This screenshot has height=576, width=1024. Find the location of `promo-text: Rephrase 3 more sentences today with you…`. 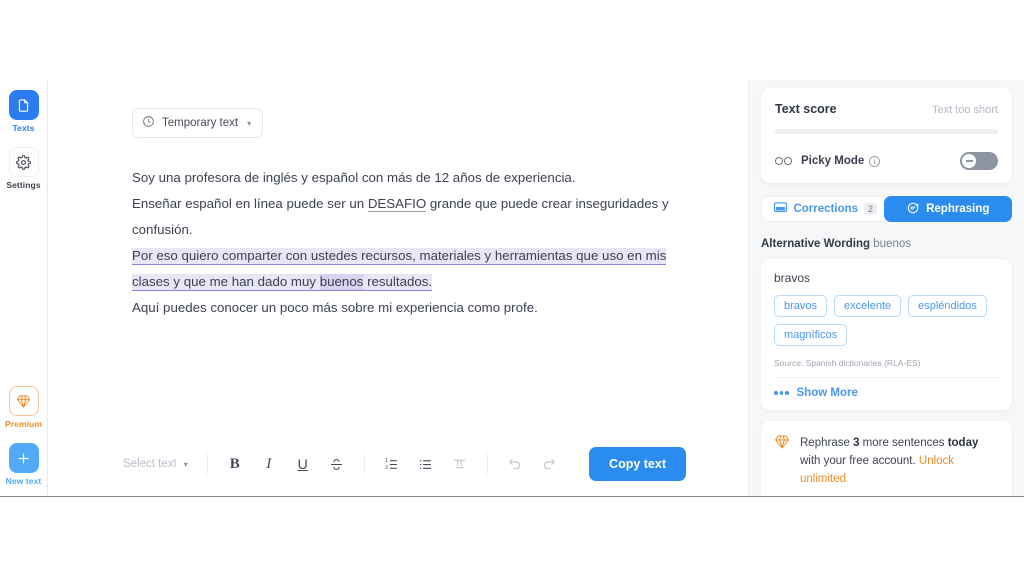

promo-text: Rephrase 3 more sentences today with you… is located at coordinates (899, 461).